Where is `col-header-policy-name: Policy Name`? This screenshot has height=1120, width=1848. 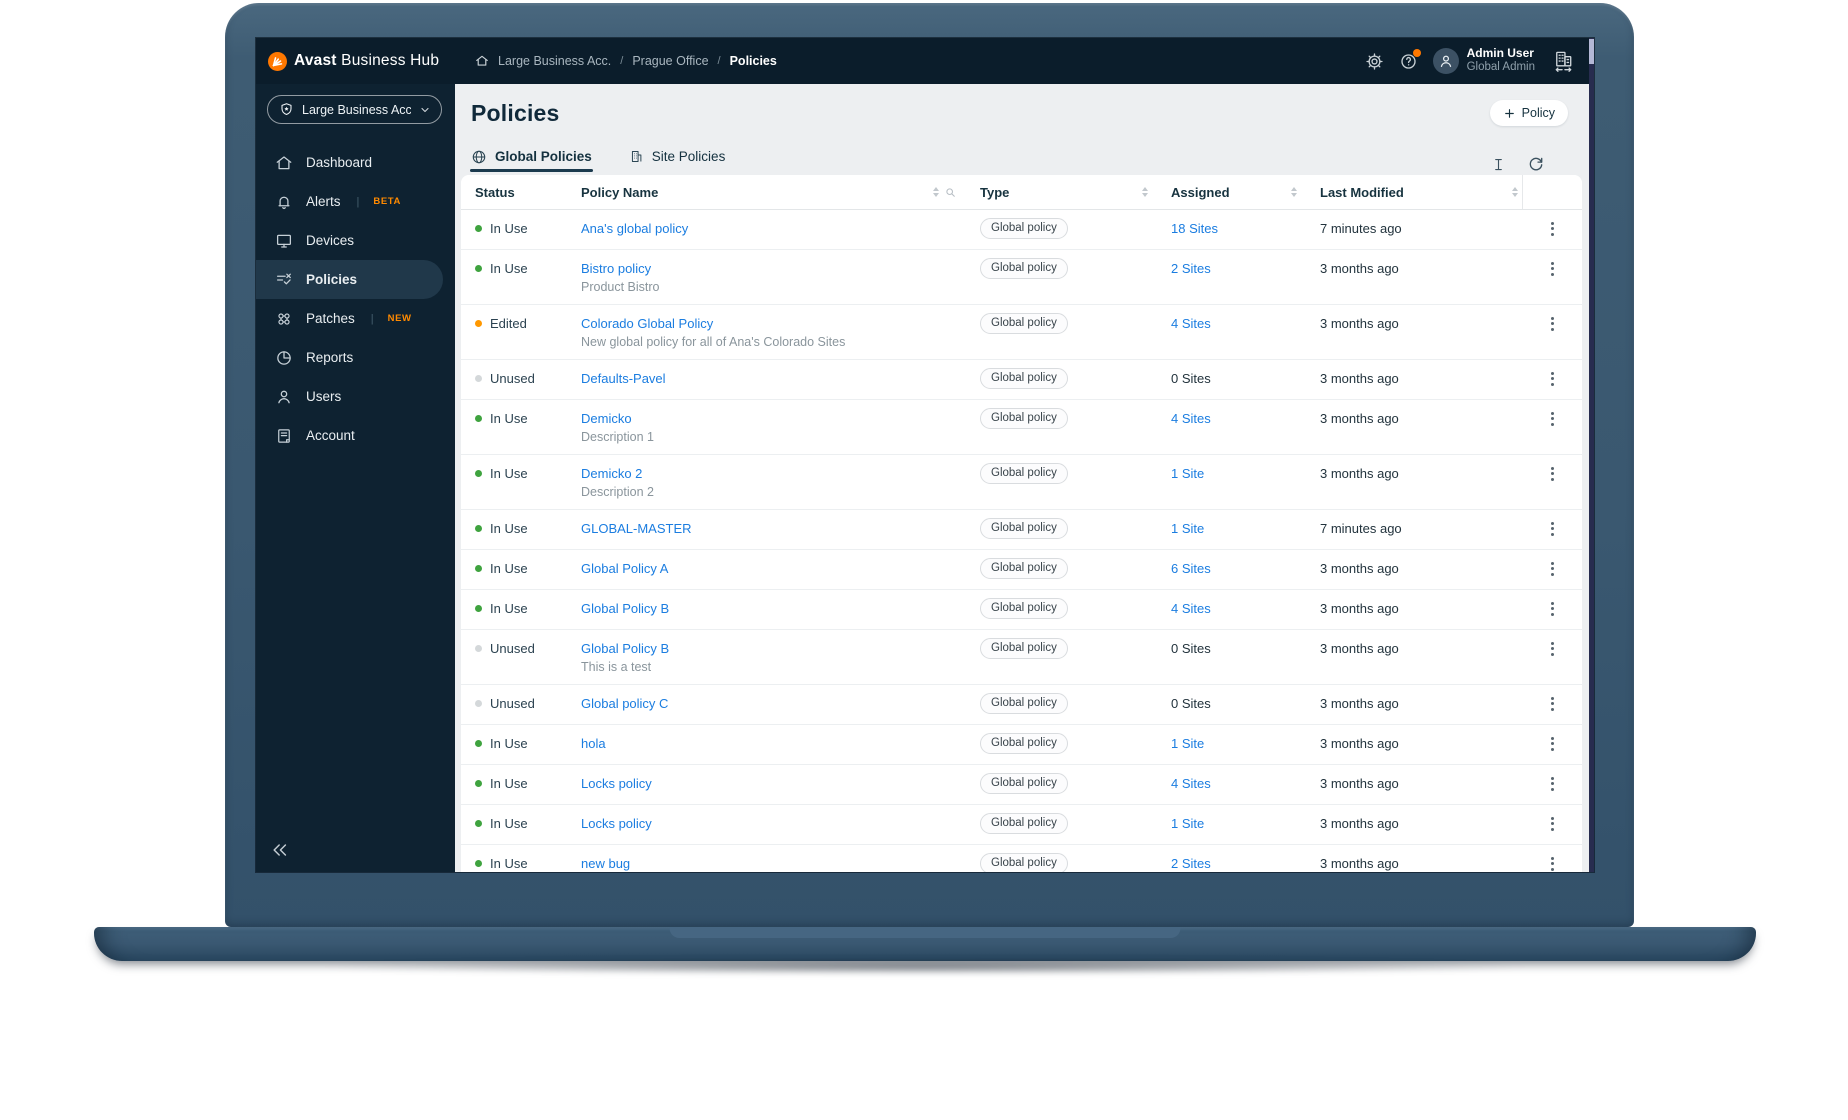 col-header-policy-name: Policy Name is located at coordinates (771, 192).